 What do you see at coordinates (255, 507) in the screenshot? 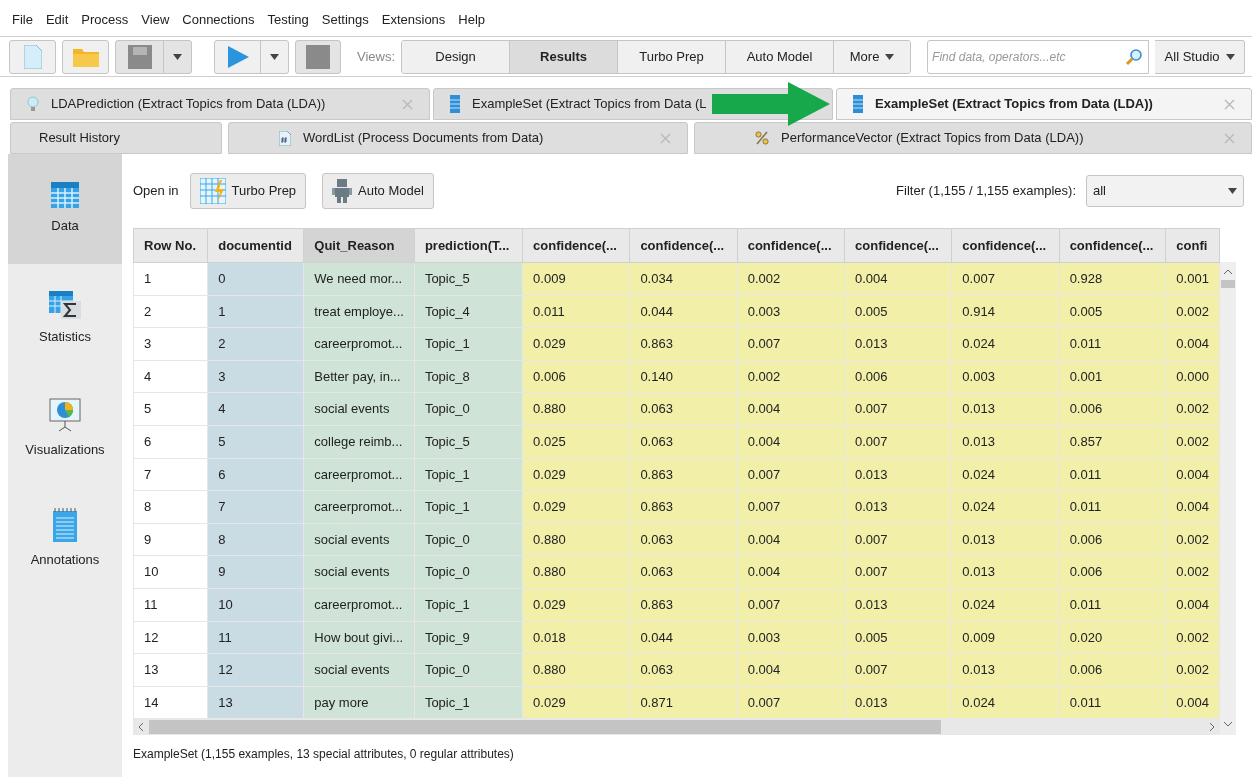
I see `table-cell: 7` at bounding box center [255, 507].